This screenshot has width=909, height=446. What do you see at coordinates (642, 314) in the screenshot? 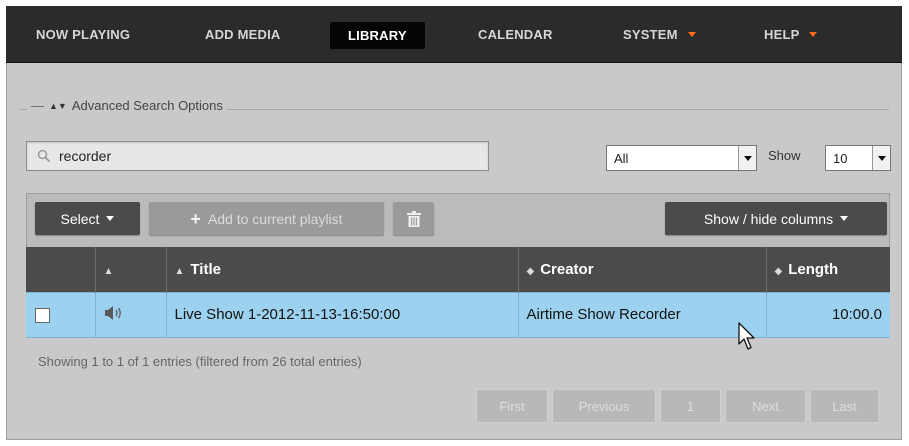
I see `row-creator: Airtime Show Recorder` at bounding box center [642, 314].